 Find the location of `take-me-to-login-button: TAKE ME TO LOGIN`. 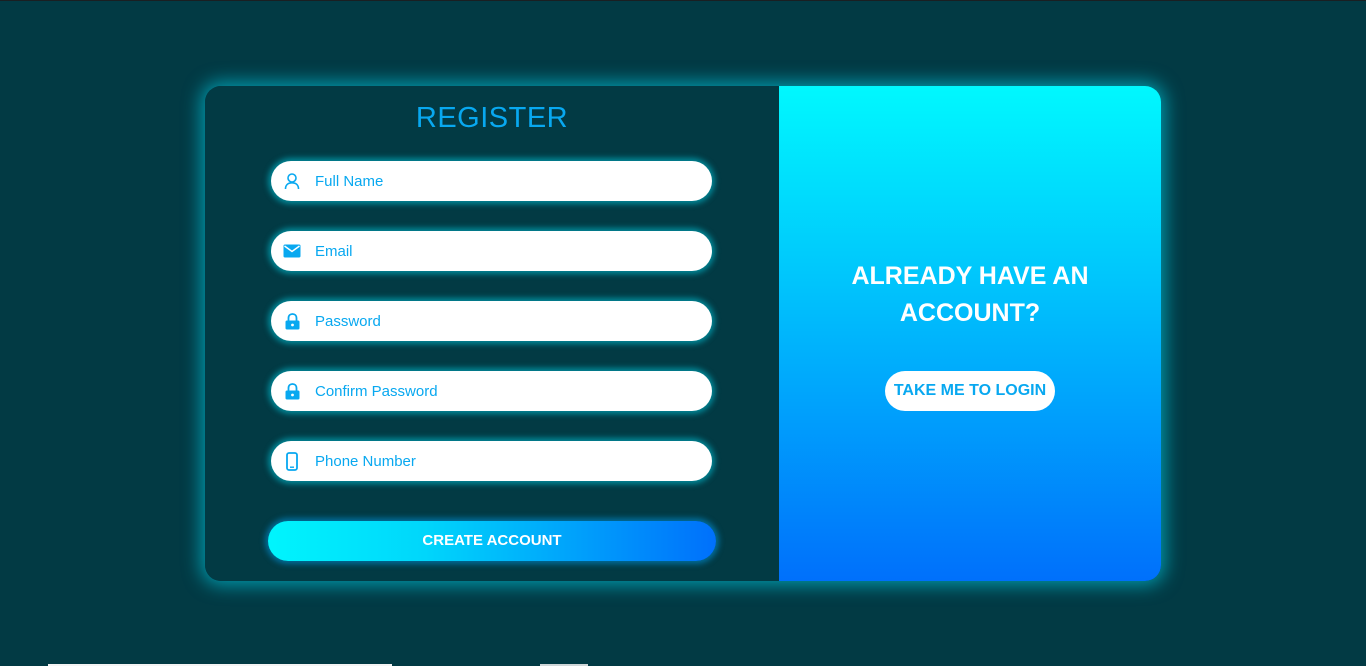

take-me-to-login-button: TAKE ME TO LOGIN is located at coordinates (970, 391).